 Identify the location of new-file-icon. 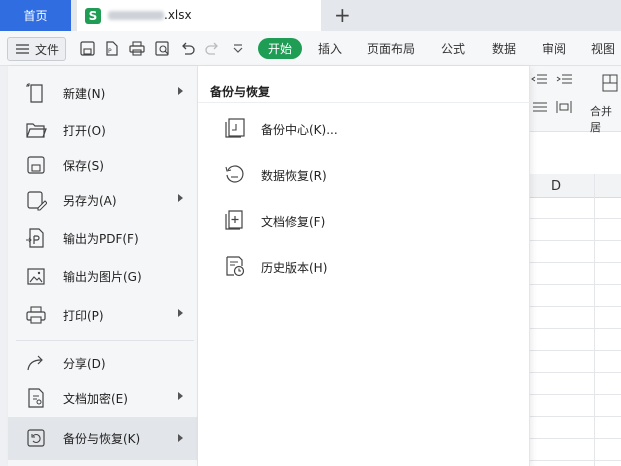
(34, 93).